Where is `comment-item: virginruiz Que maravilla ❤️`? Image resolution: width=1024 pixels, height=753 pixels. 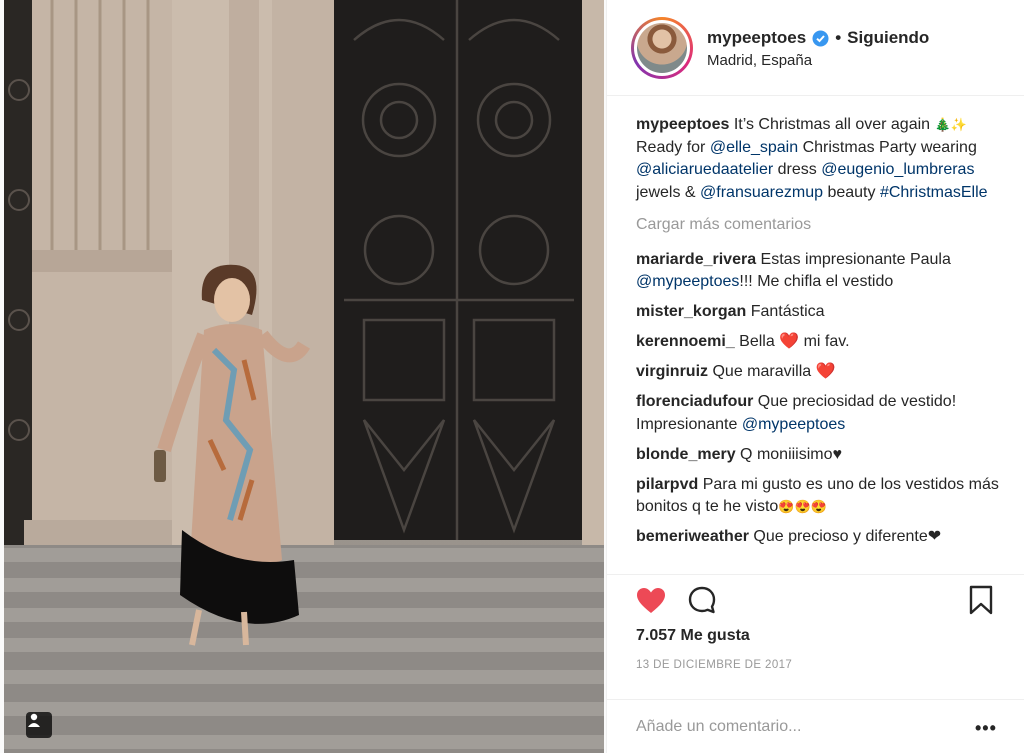 comment-item: virginruiz Que maravilla ❤️ is located at coordinates (819, 372).